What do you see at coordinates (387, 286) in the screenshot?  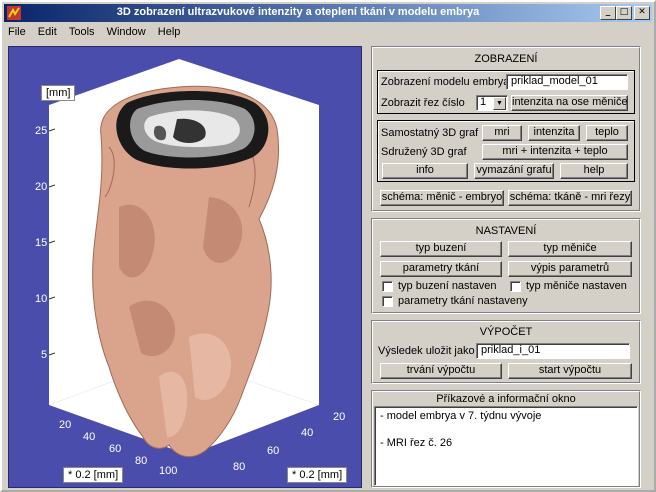 I see `typ-buzeni-checkbox` at bounding box center [387, 286].